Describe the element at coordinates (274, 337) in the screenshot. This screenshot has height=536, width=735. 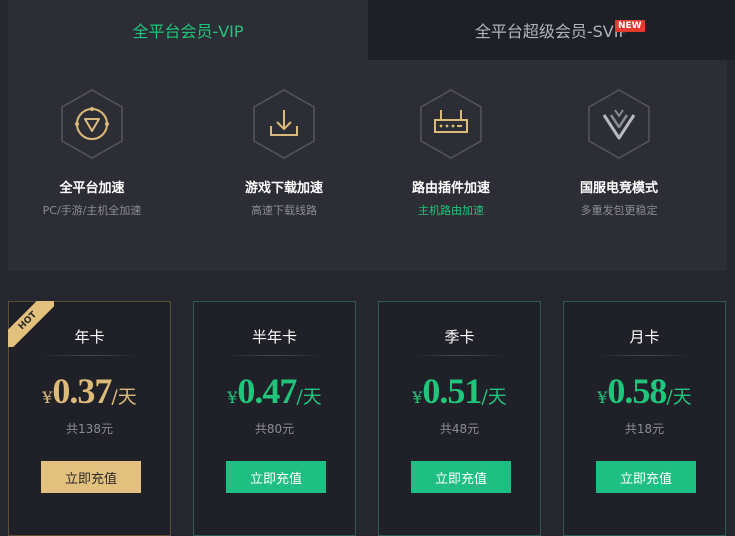
I see `plan-name: 半年卡` at that location.